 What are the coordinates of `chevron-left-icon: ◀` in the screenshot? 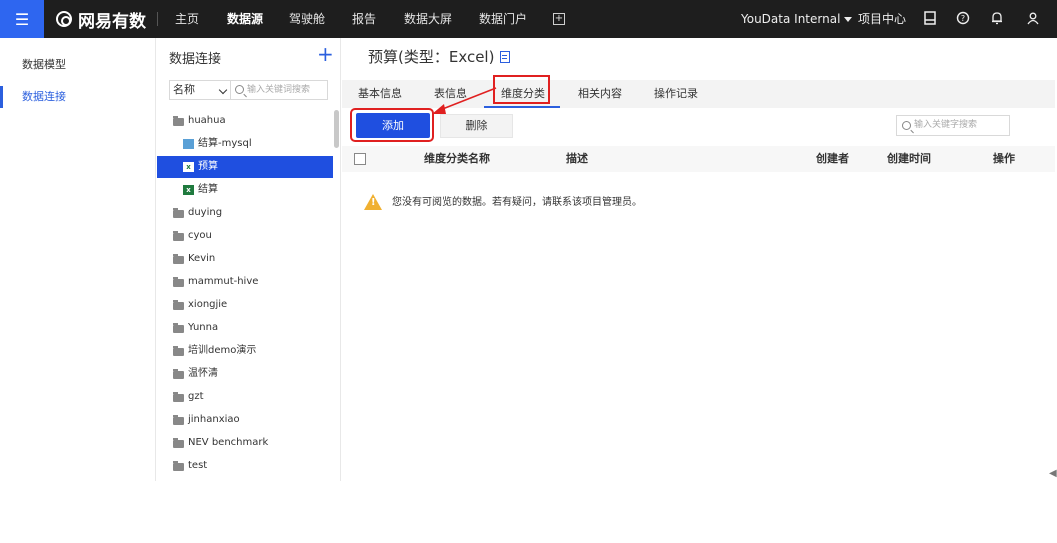 It's located at (1053, 473).